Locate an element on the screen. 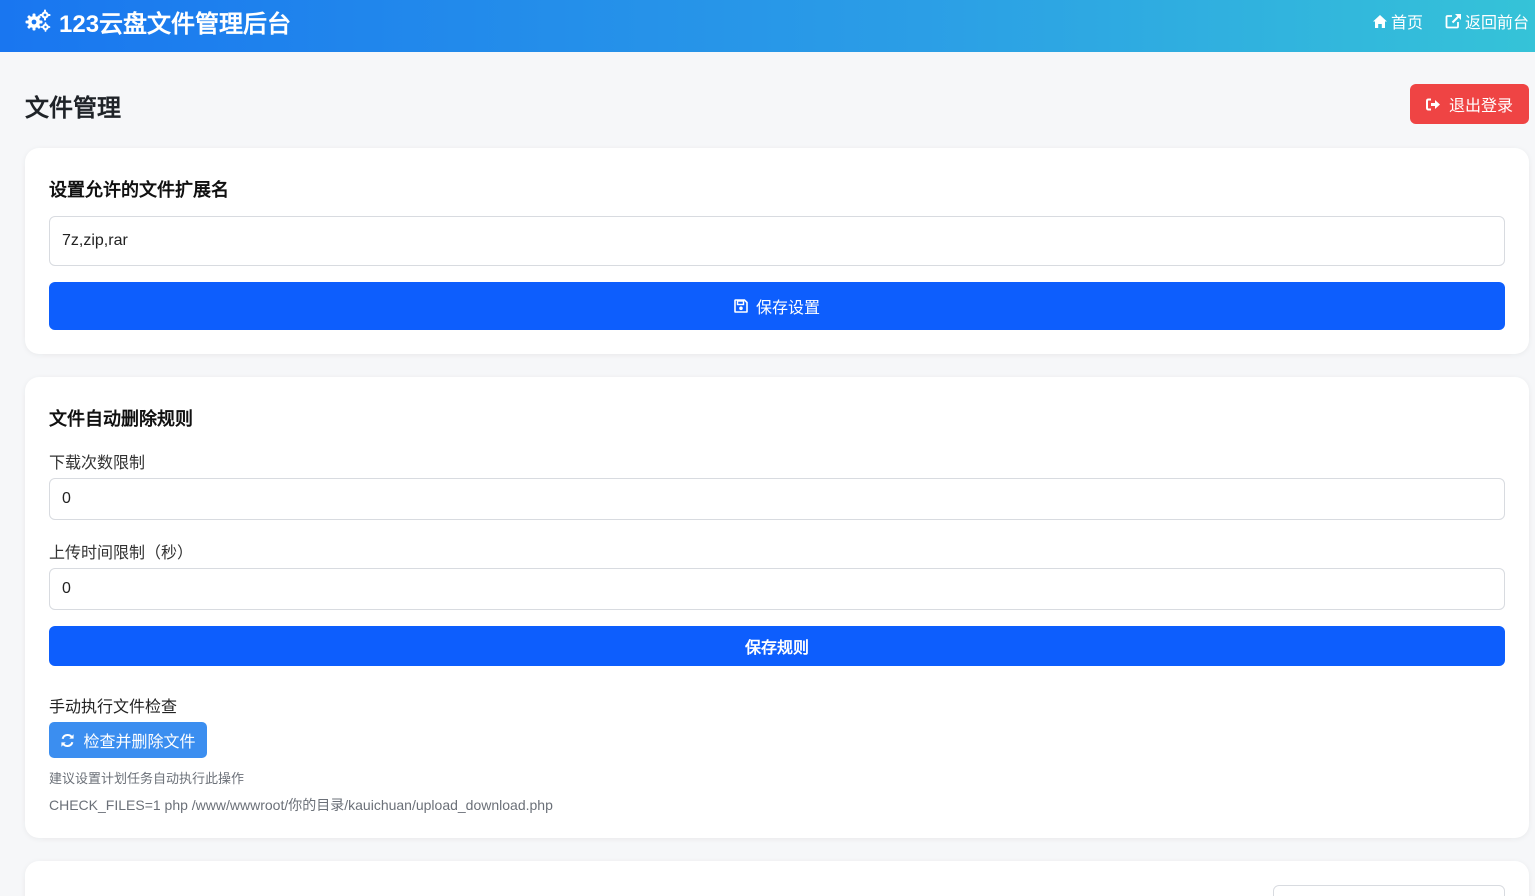 The image size is (1535, 896). nav-frontend-link: 返回前台 is located at coordinates (1487, 21).